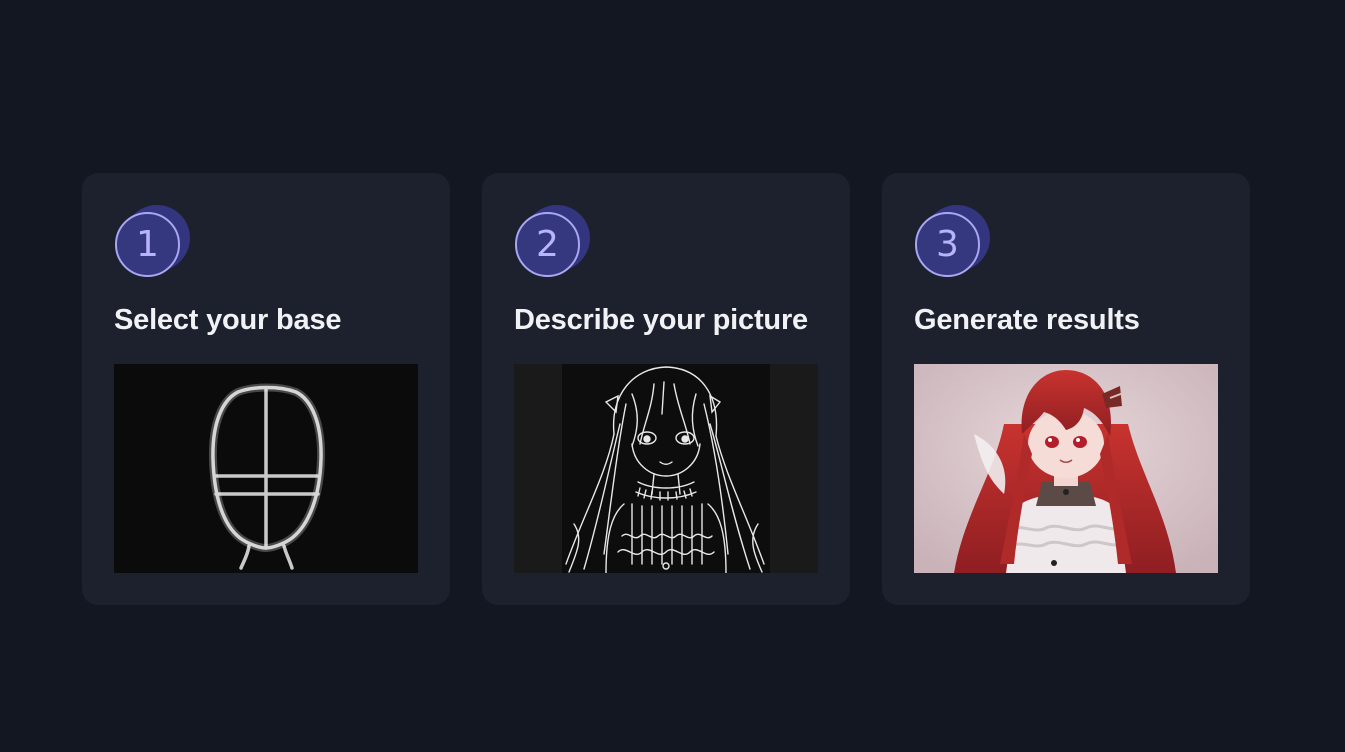 This screenshot has width=1345, height=752. I want to click on step-badge-1: 1, so click(154, 245).